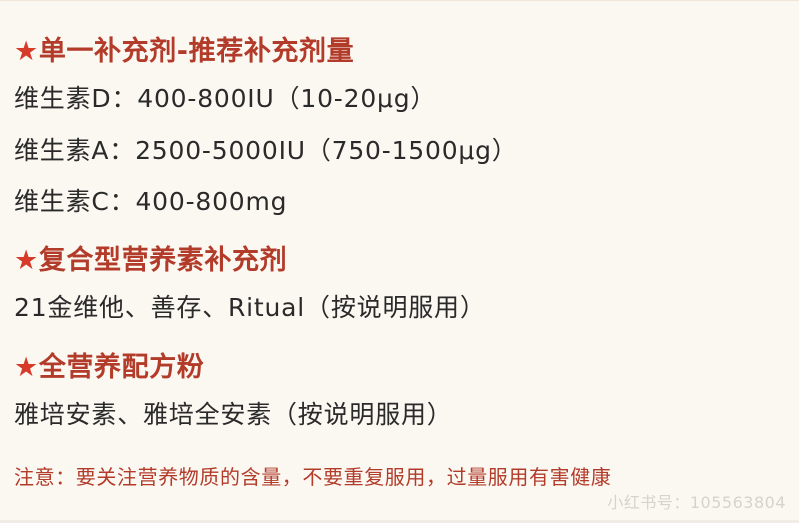 The width and height of the screenshot is (799, 523). I want to click on list-item-formula-brands: 雅培安素、雅培全安素（按说明服用）, so click(233, 414).